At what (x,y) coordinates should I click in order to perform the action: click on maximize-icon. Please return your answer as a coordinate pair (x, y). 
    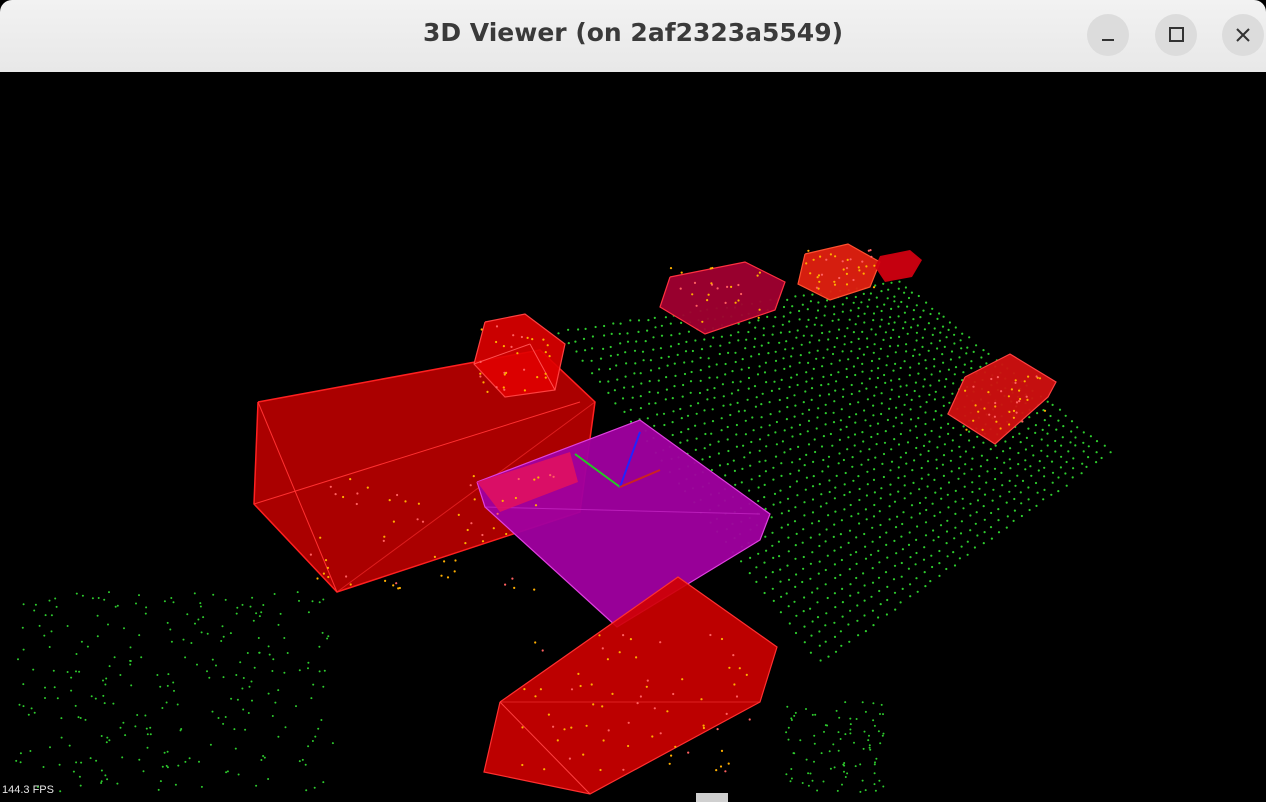
    Looking at the image, I should click on (1176, 34).